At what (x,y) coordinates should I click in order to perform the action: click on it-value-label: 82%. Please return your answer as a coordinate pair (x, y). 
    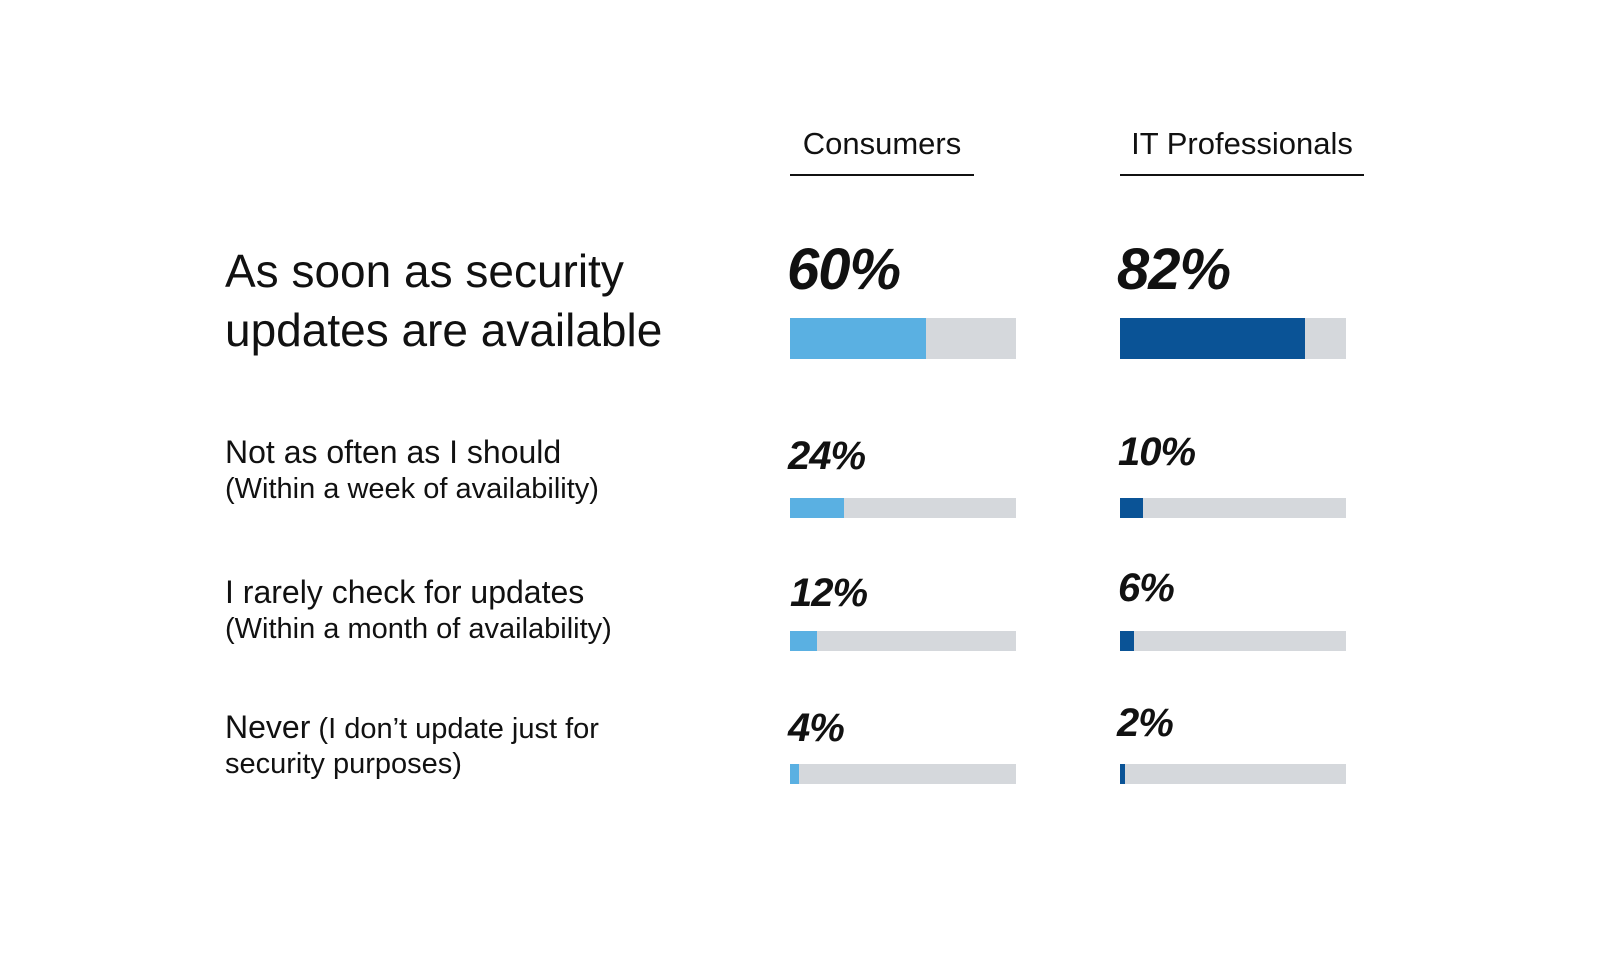
    Looking at the image, I should click on (1174, 269).